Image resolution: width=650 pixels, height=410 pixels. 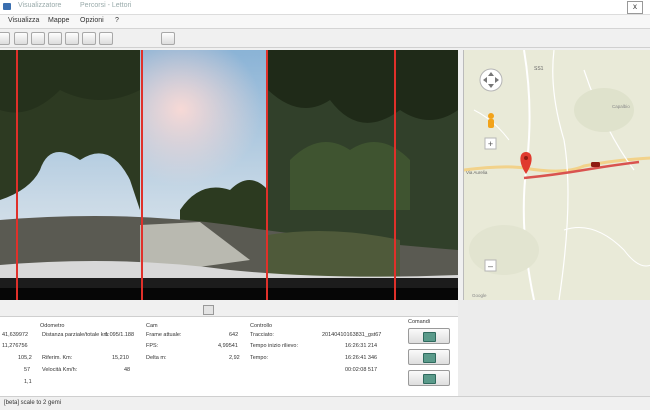 I want to click on play-icon, so click(x=429, y=337).